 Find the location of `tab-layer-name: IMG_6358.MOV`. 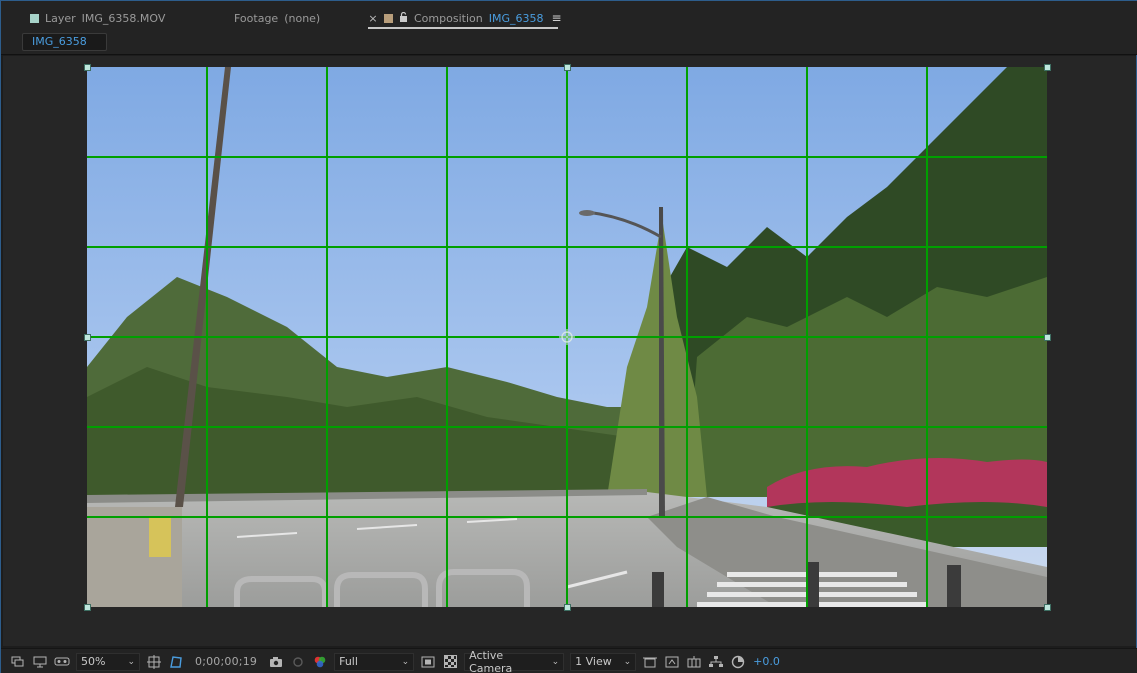

tab-layer-name: IMG_6358.MOV is located at coordinates (123, 18).